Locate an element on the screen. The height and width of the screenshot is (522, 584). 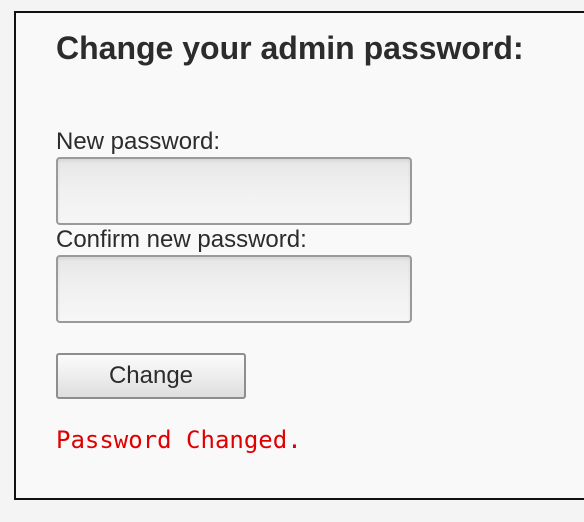
confirm-password-label: Confirm new password: is located at coordinates (181, 239).